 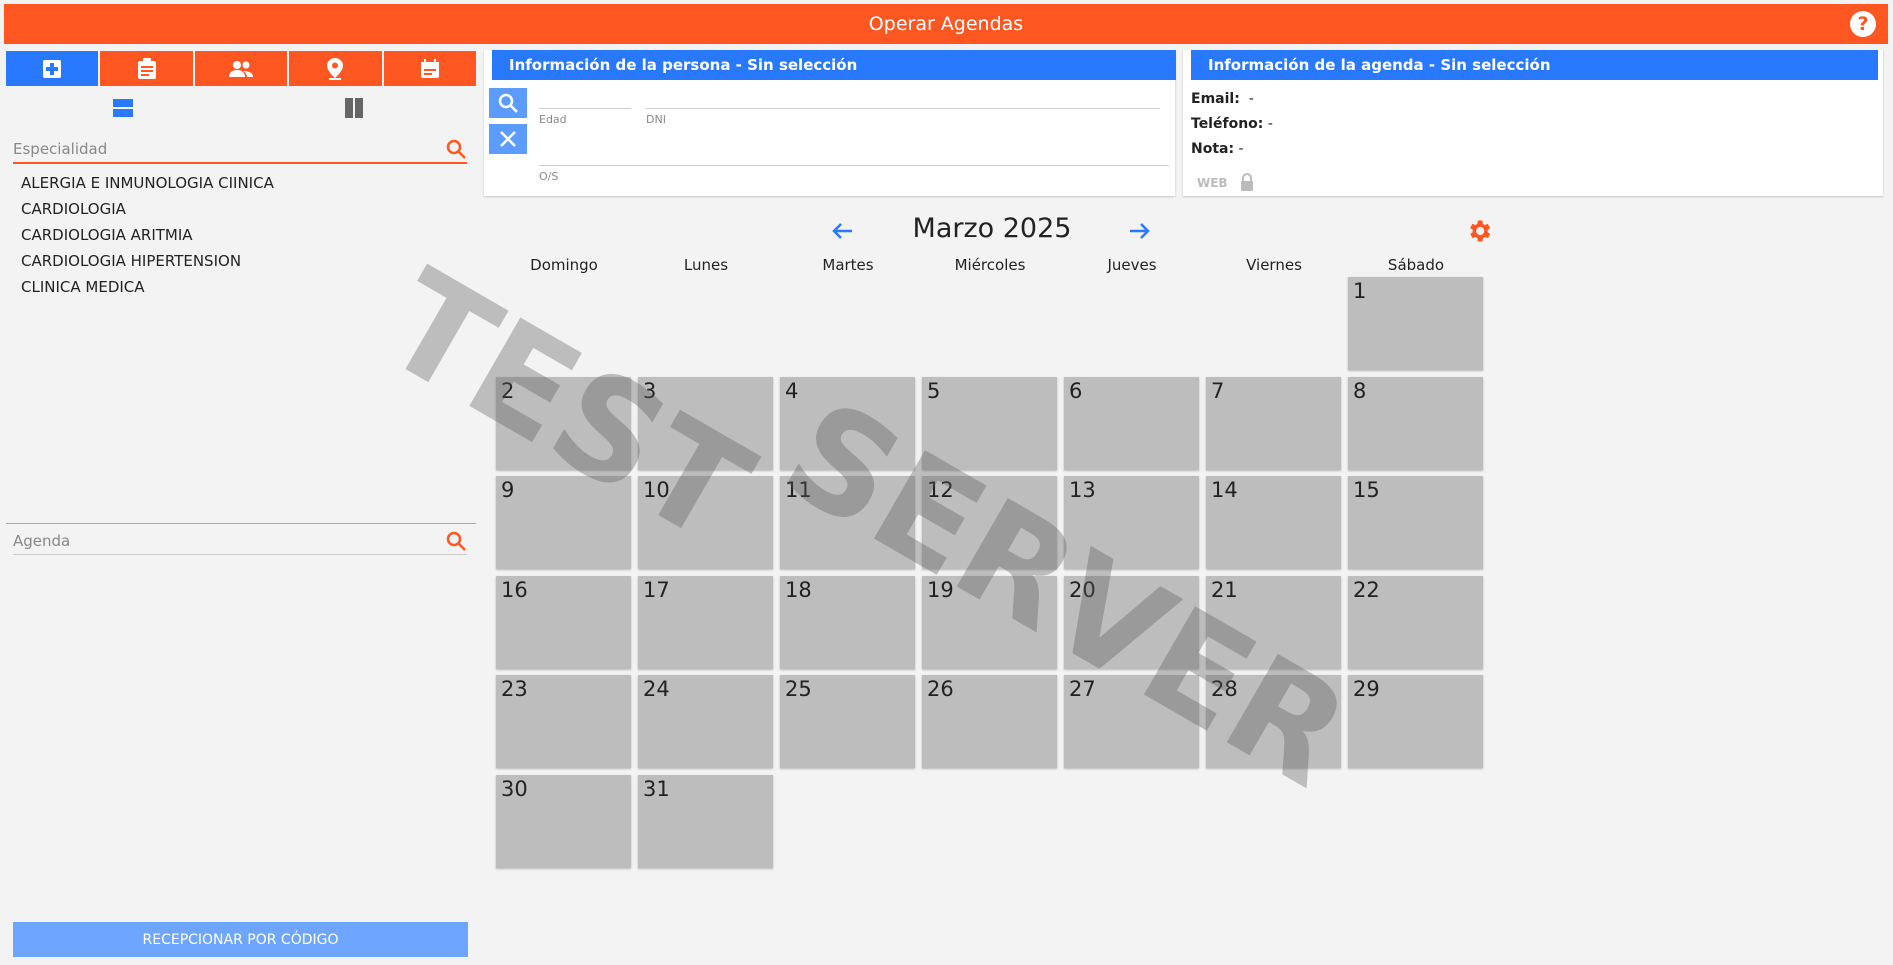 I want to click on view-rows-toggle, so click(x=123, y=108).